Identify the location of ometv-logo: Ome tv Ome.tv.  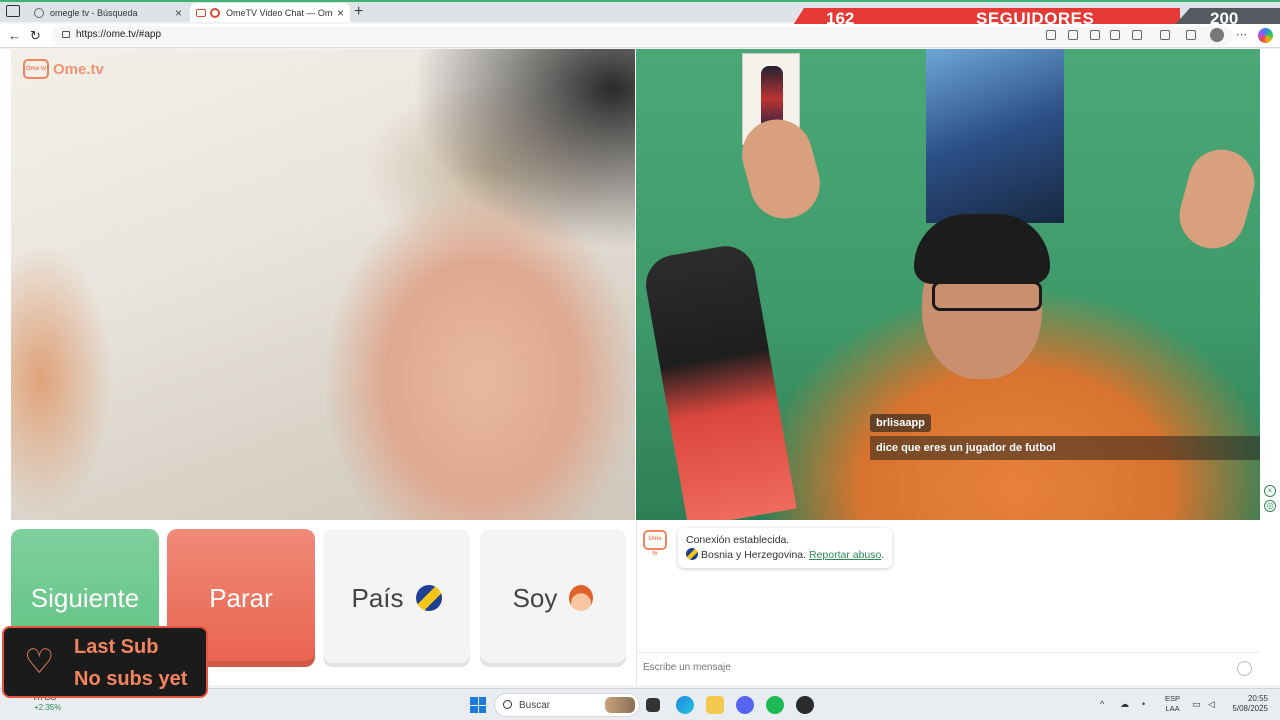
(63, 69).